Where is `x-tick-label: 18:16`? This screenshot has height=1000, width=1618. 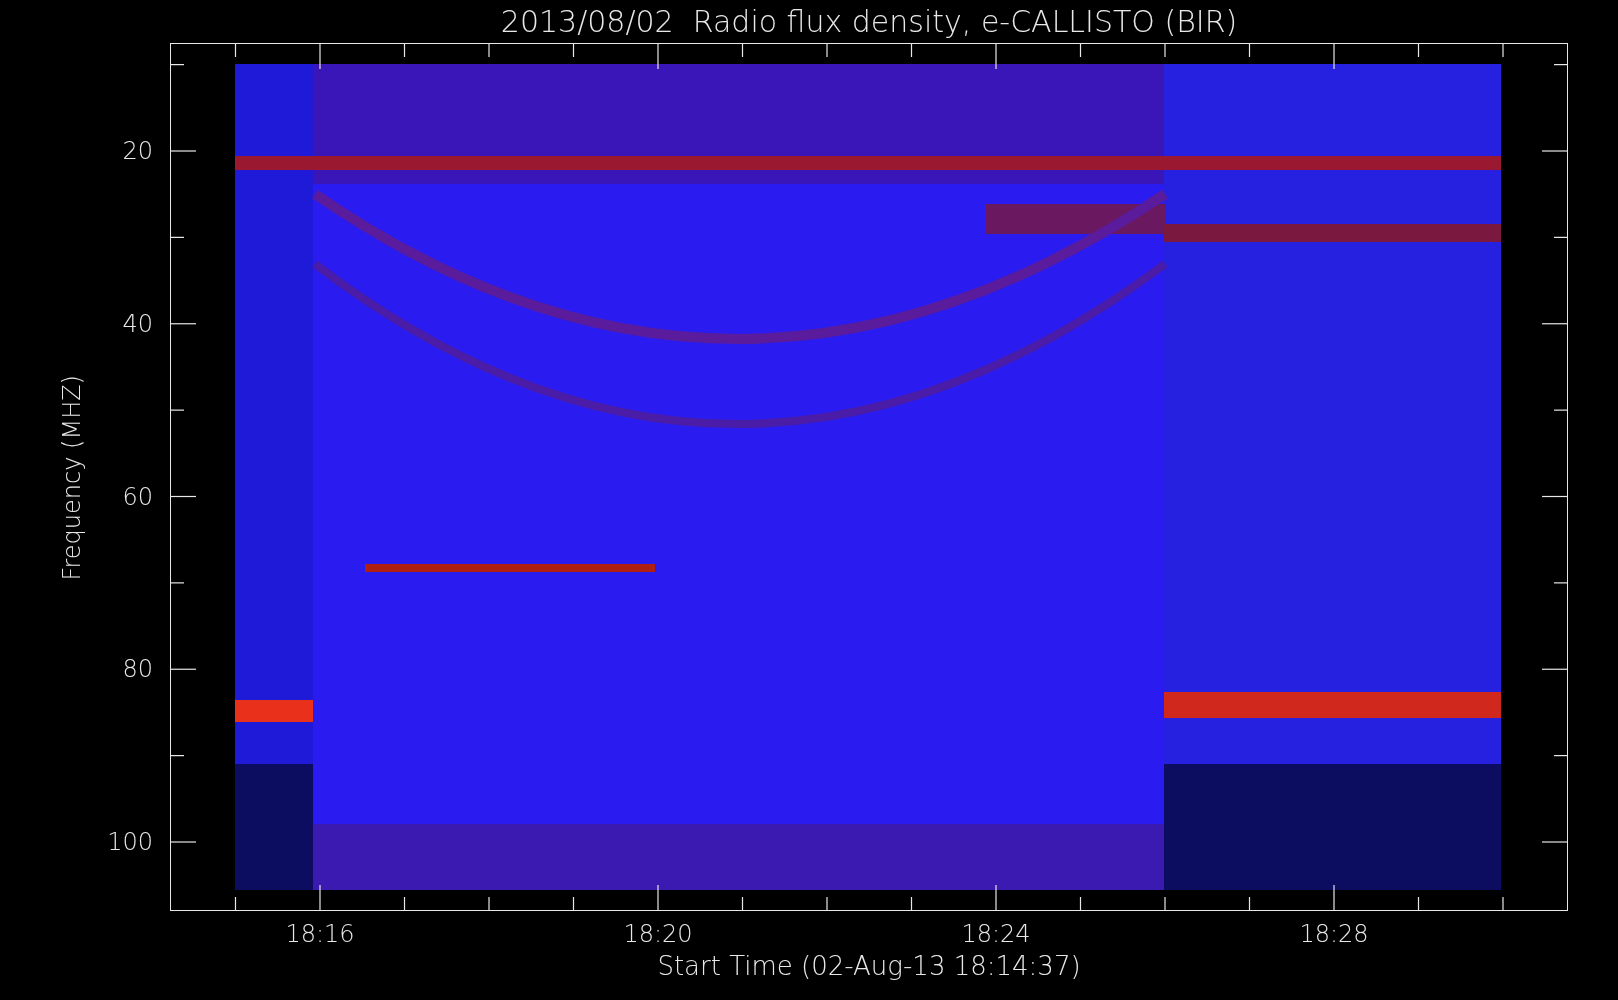 x-tick-label: 18:16 is located at coordinates (320, 934).